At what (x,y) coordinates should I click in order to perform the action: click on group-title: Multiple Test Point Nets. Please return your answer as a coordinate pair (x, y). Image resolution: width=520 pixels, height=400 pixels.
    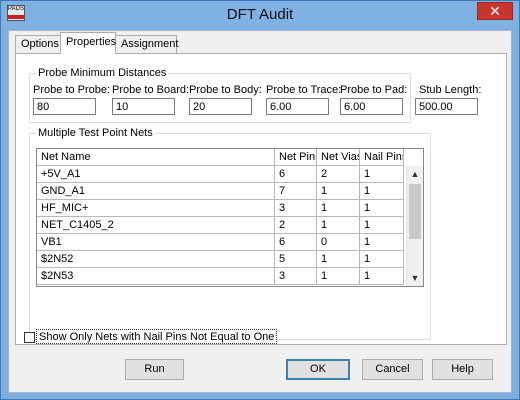
    Looking at the image, I should click on (95, 133).